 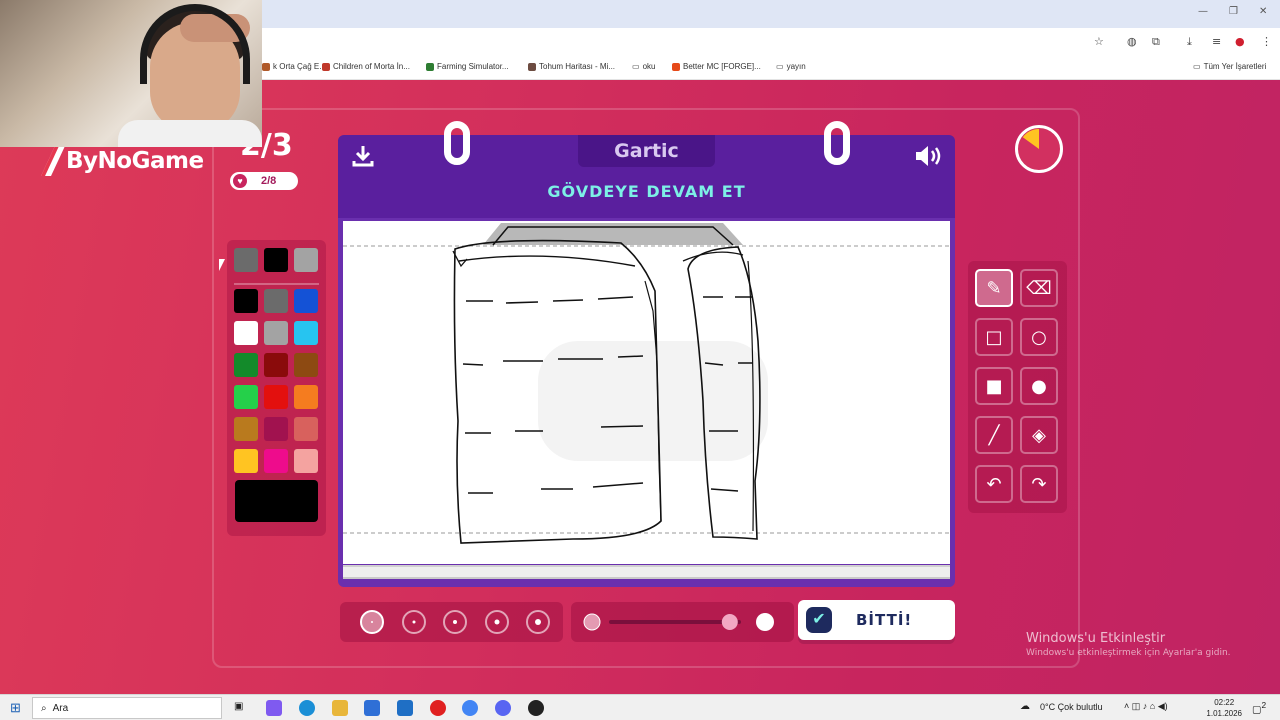 I want to click on bookmark-4: ▭ oku, so click(x=643, y=66).